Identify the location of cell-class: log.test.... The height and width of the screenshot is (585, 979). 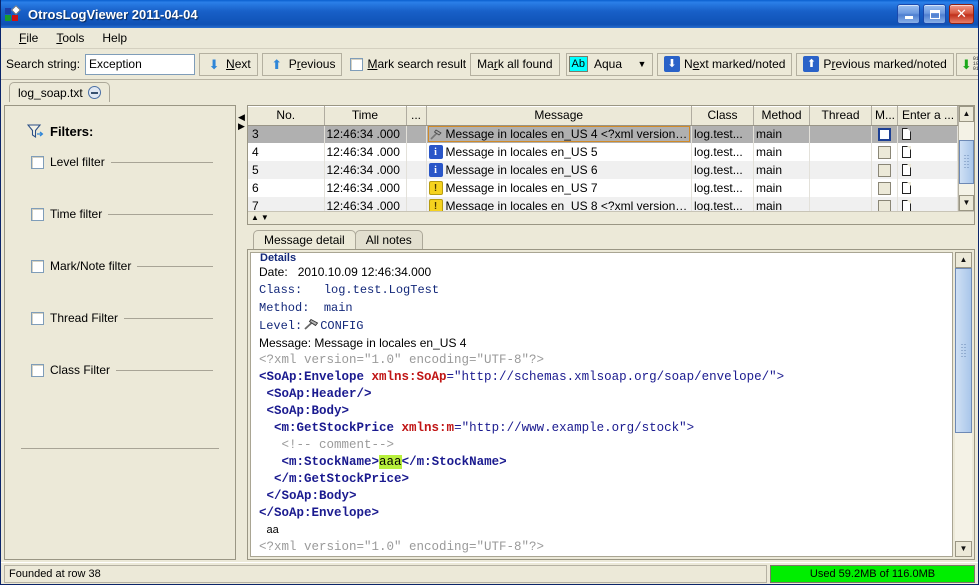
(722, 170).